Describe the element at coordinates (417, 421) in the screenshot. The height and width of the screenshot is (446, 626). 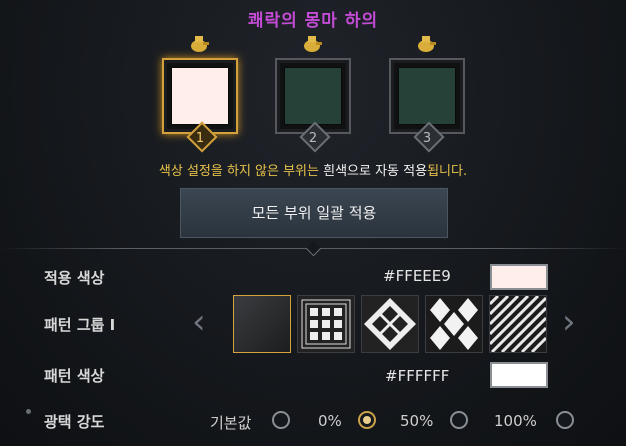
I see `gloss-option-50-label: 50%` at that location.